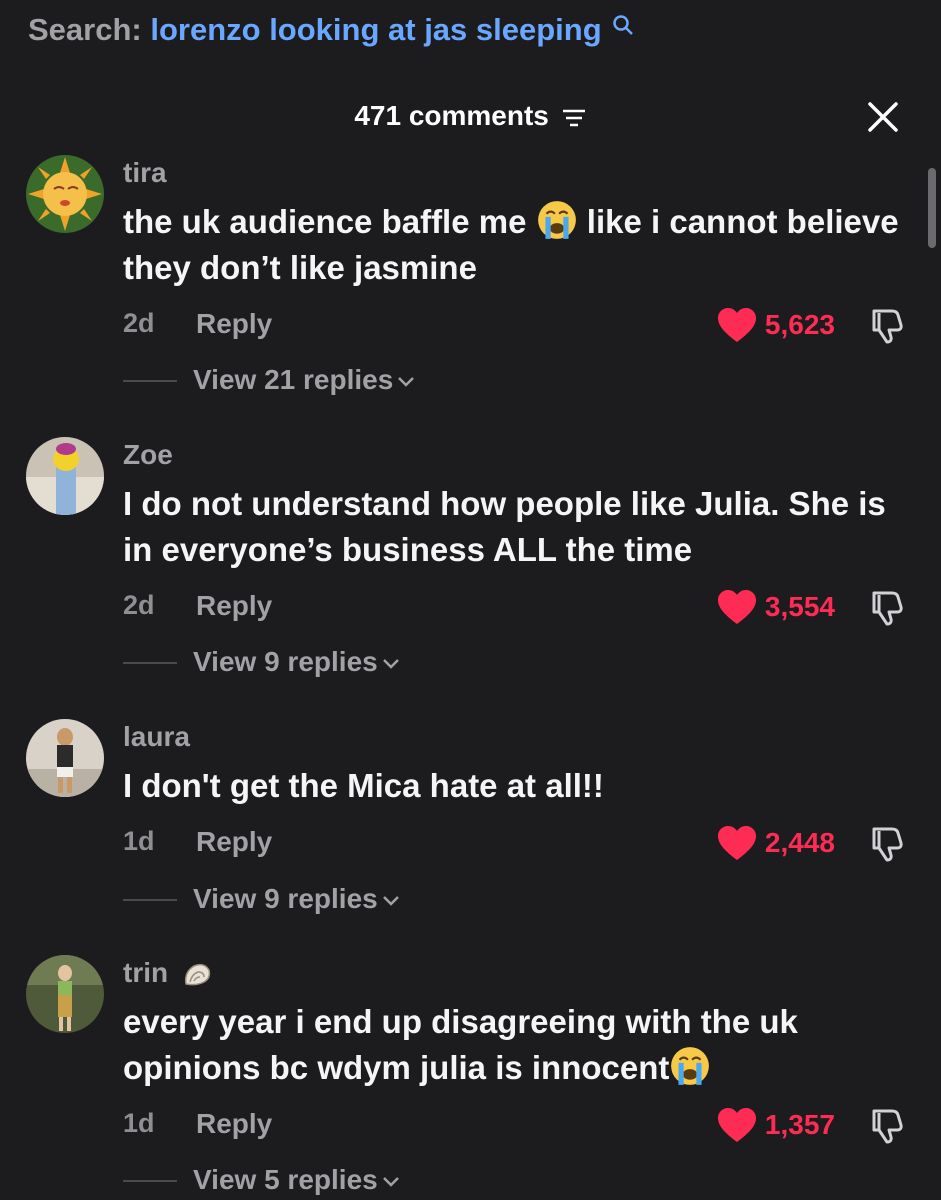 The height and width of the screenshot is (1200, 941). I want to click on search-query-link: lorenzo looking at jas sleeping, so click(375, 29).